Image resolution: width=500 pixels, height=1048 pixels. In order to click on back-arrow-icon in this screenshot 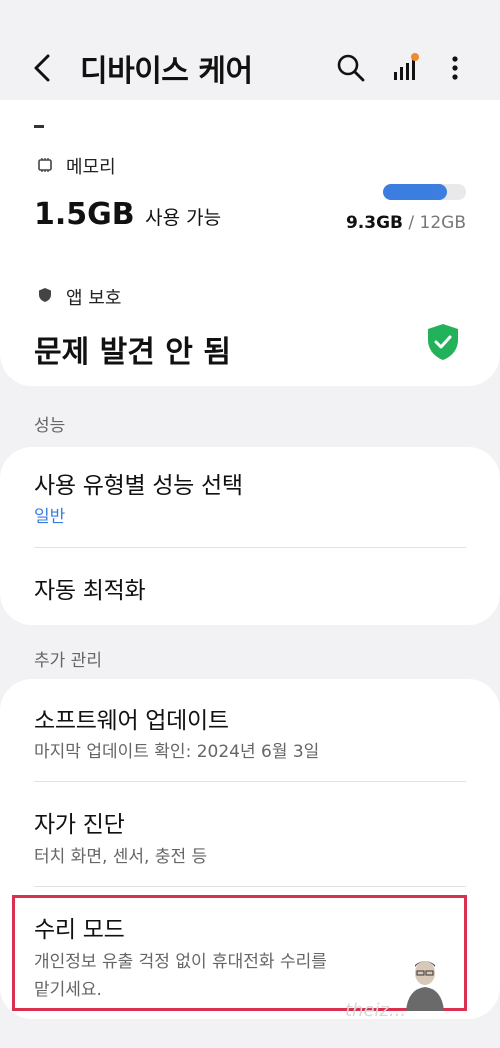, I will do `click(43, 68)`.